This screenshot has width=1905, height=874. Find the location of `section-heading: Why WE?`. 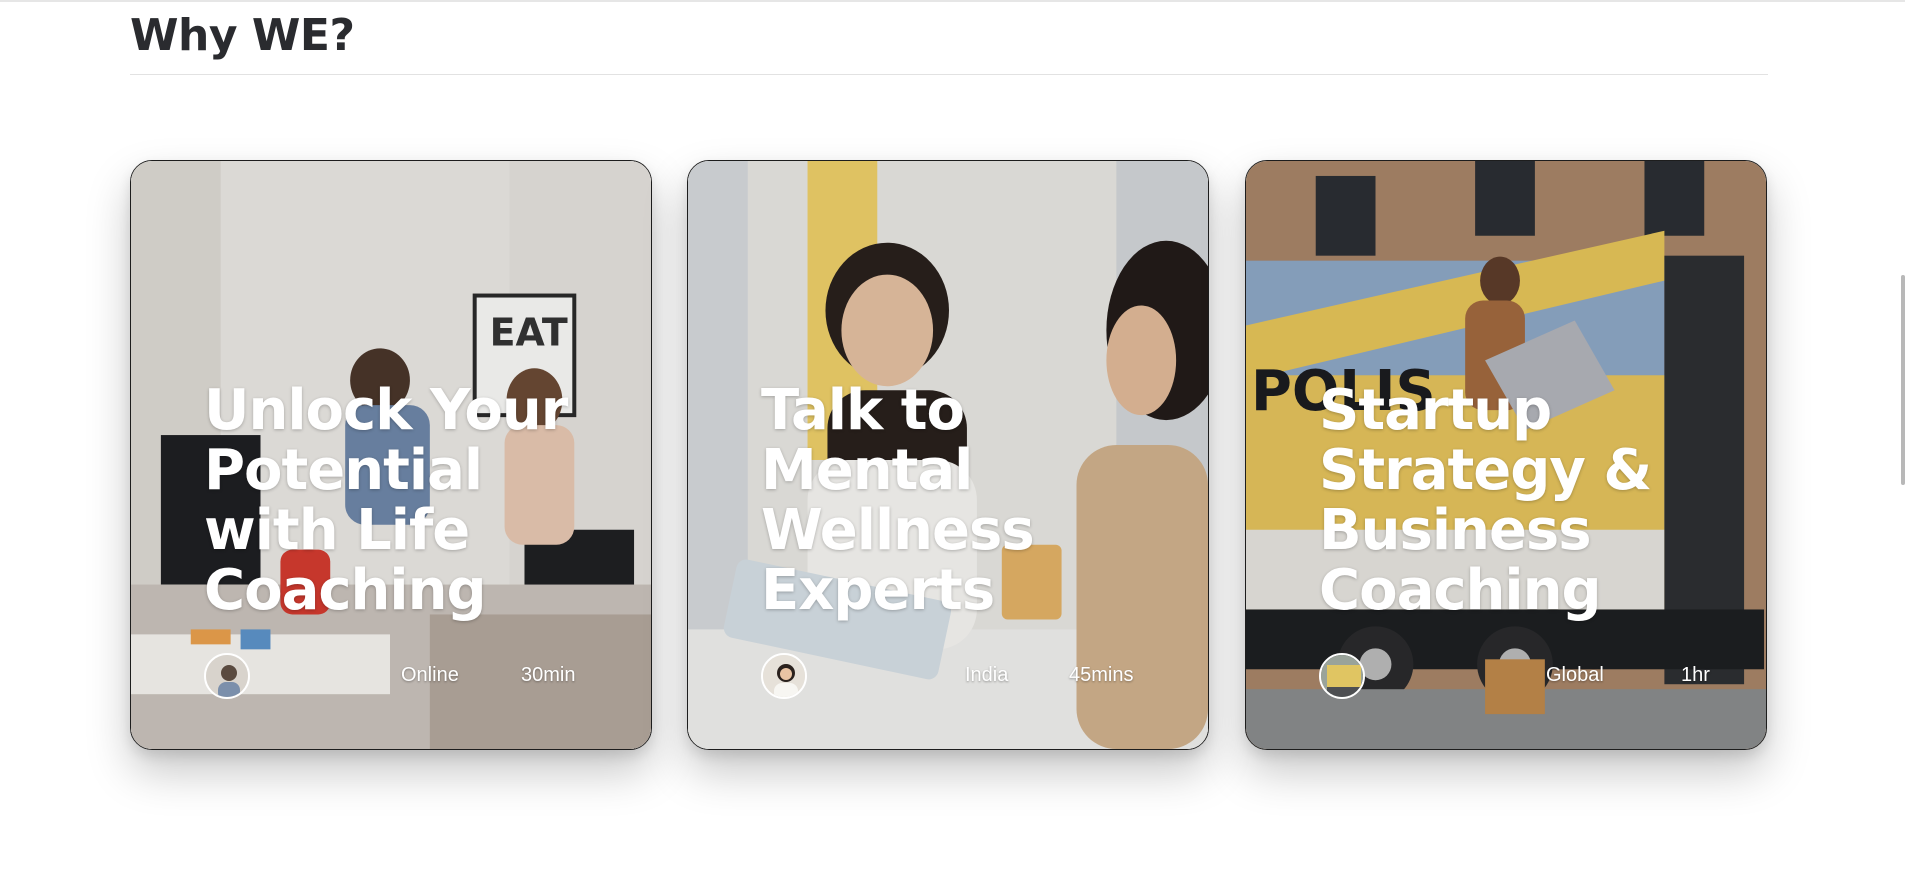

section-heading: Why WE? is located at coordinates (242, 35).